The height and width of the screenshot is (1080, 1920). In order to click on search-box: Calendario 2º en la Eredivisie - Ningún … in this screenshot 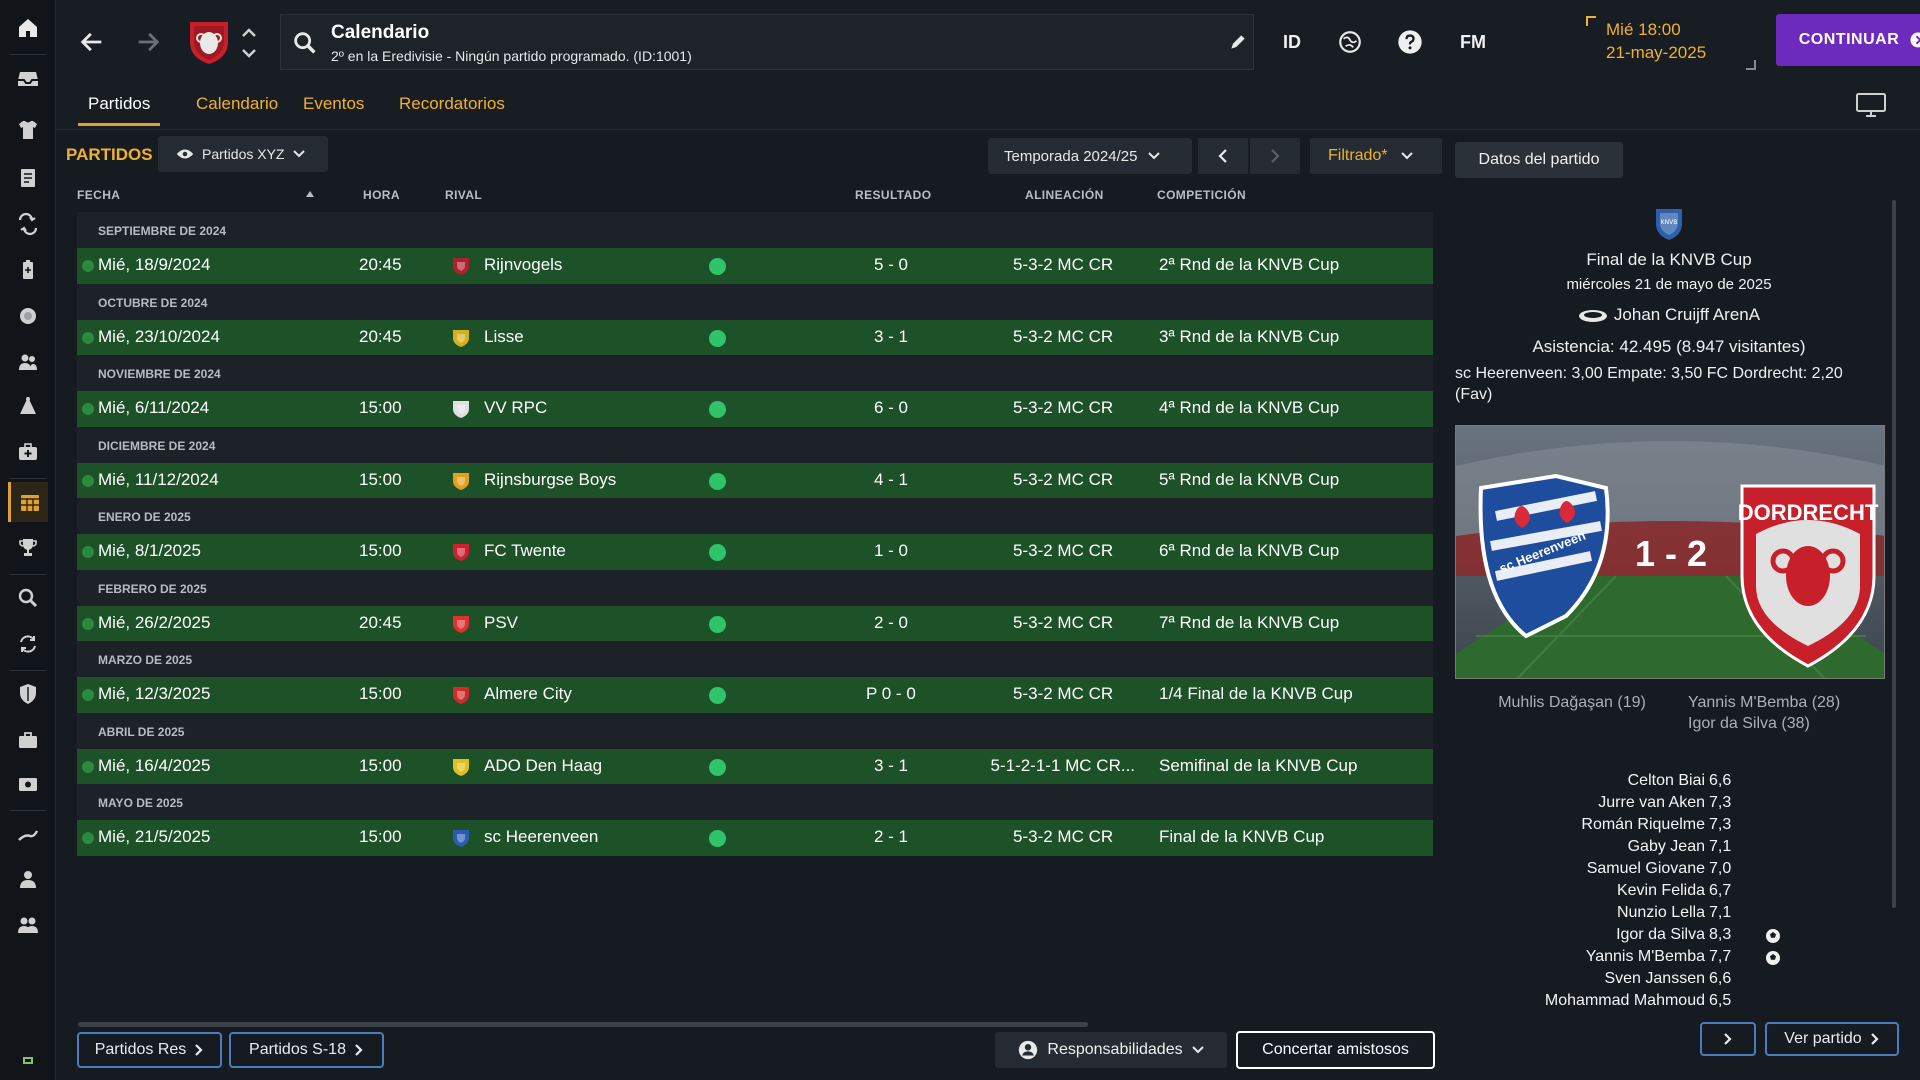, I will do `click(767, 42)`.